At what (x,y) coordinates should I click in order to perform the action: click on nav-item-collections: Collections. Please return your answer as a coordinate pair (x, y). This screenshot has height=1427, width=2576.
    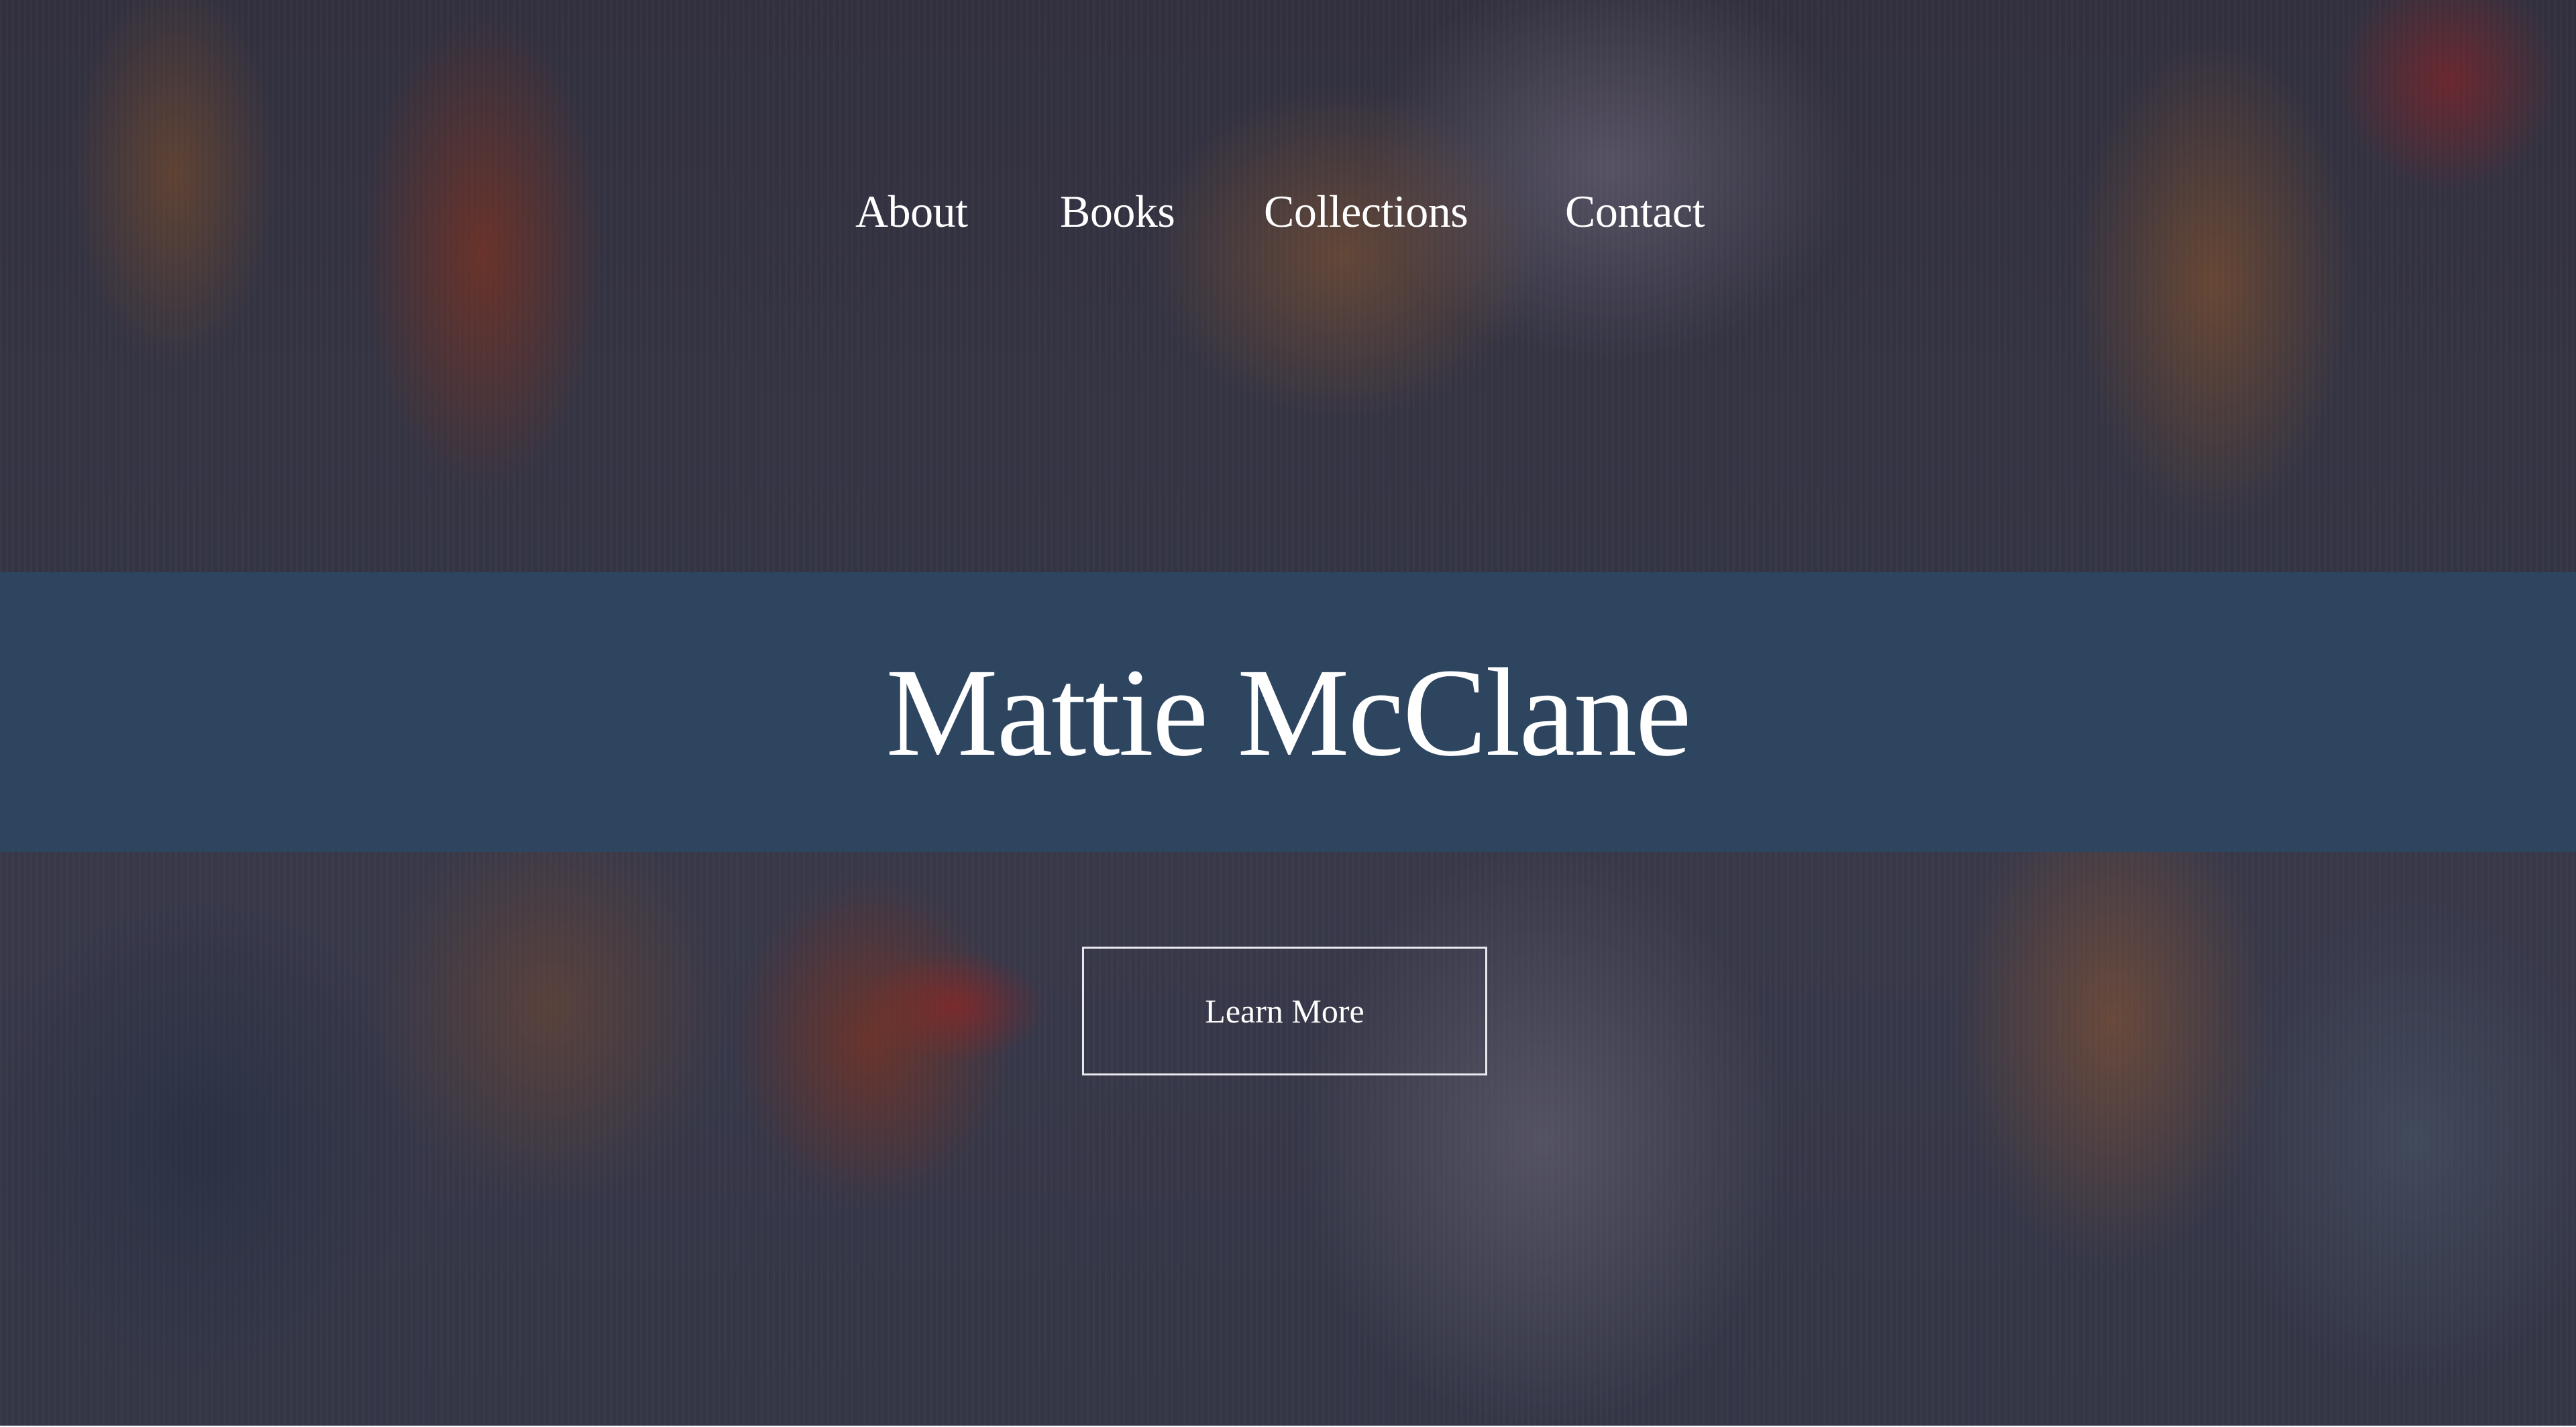
    Looking at the image, I should click on (1366, 211).